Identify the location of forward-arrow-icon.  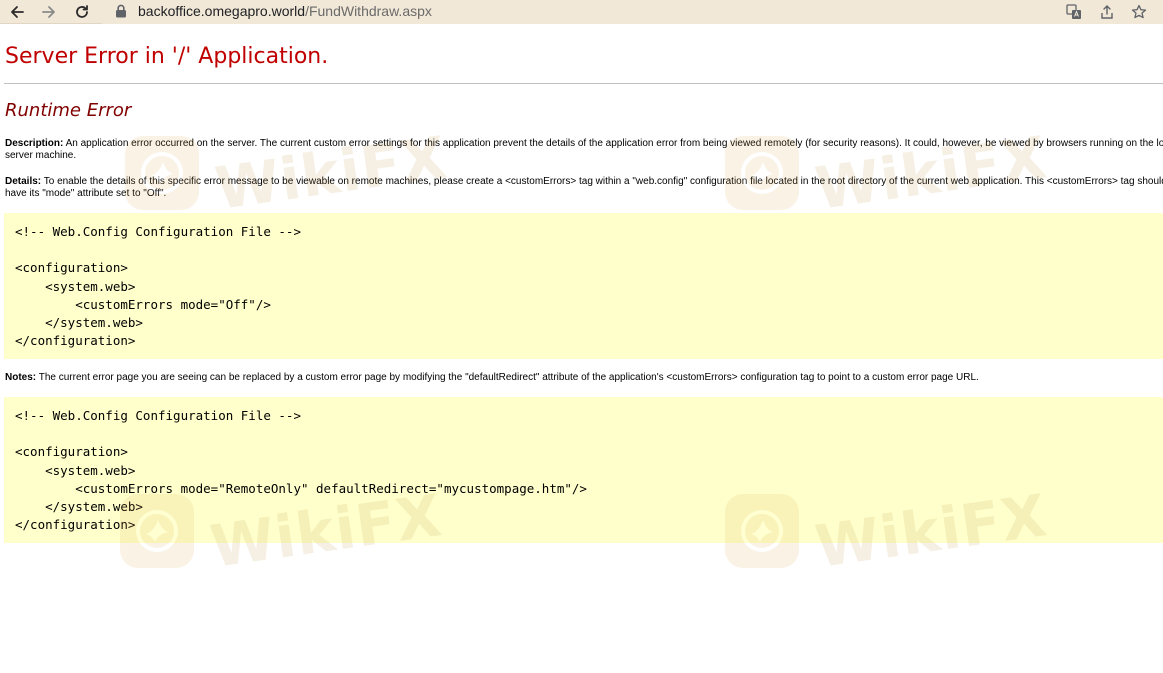
(49, 12).